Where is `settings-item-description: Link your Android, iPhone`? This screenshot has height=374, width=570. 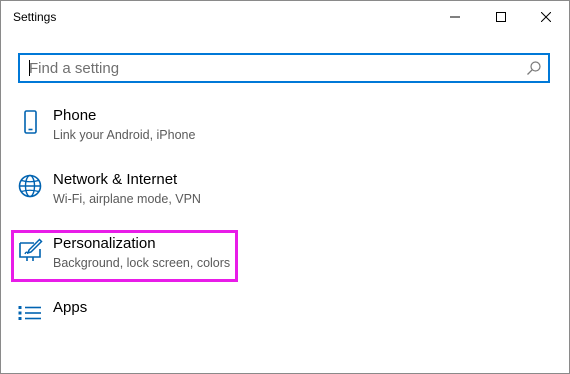
settings-item-description: Link your Android, iPhone is located at coordinates (124, 135).